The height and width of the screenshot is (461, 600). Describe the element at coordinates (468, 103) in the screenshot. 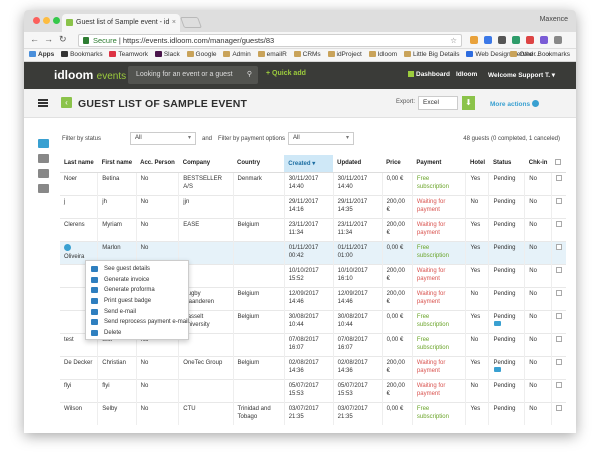

I see `export-button: ⬇` at that location.